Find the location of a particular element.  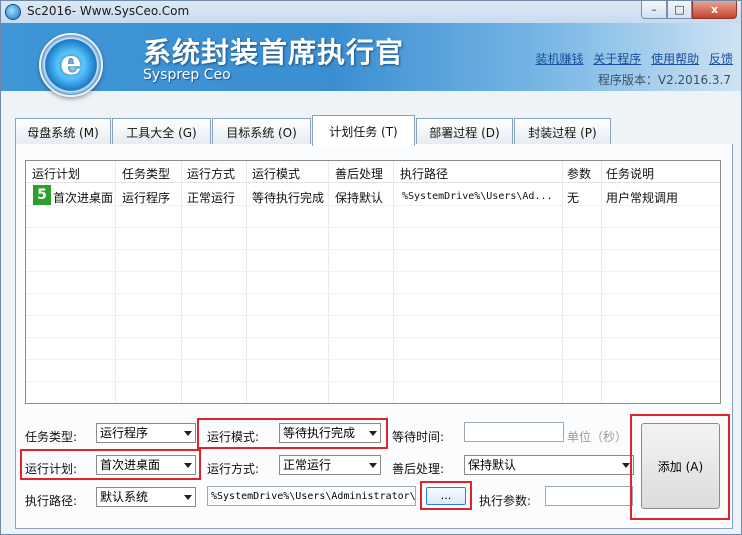

row-after: 保持默认 is located at coordinates (359, 198).